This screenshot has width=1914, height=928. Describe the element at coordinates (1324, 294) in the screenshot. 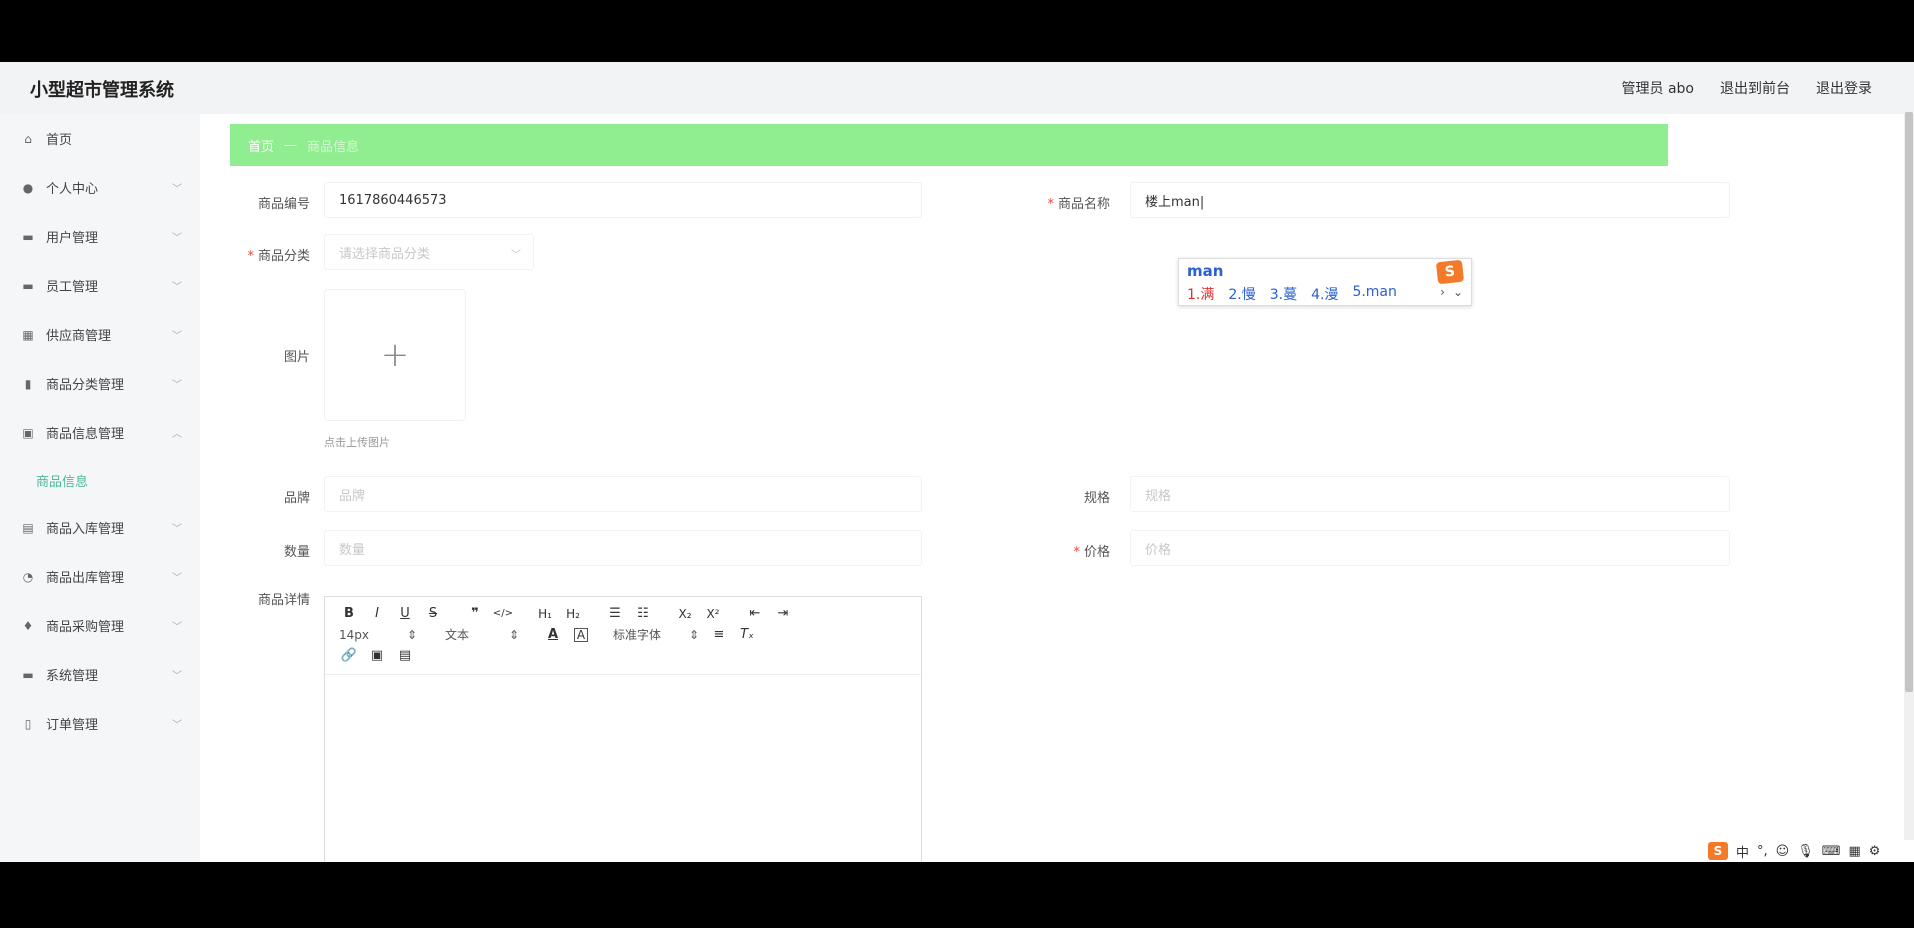

I see `ime-candidate: 4.漫` at that location.